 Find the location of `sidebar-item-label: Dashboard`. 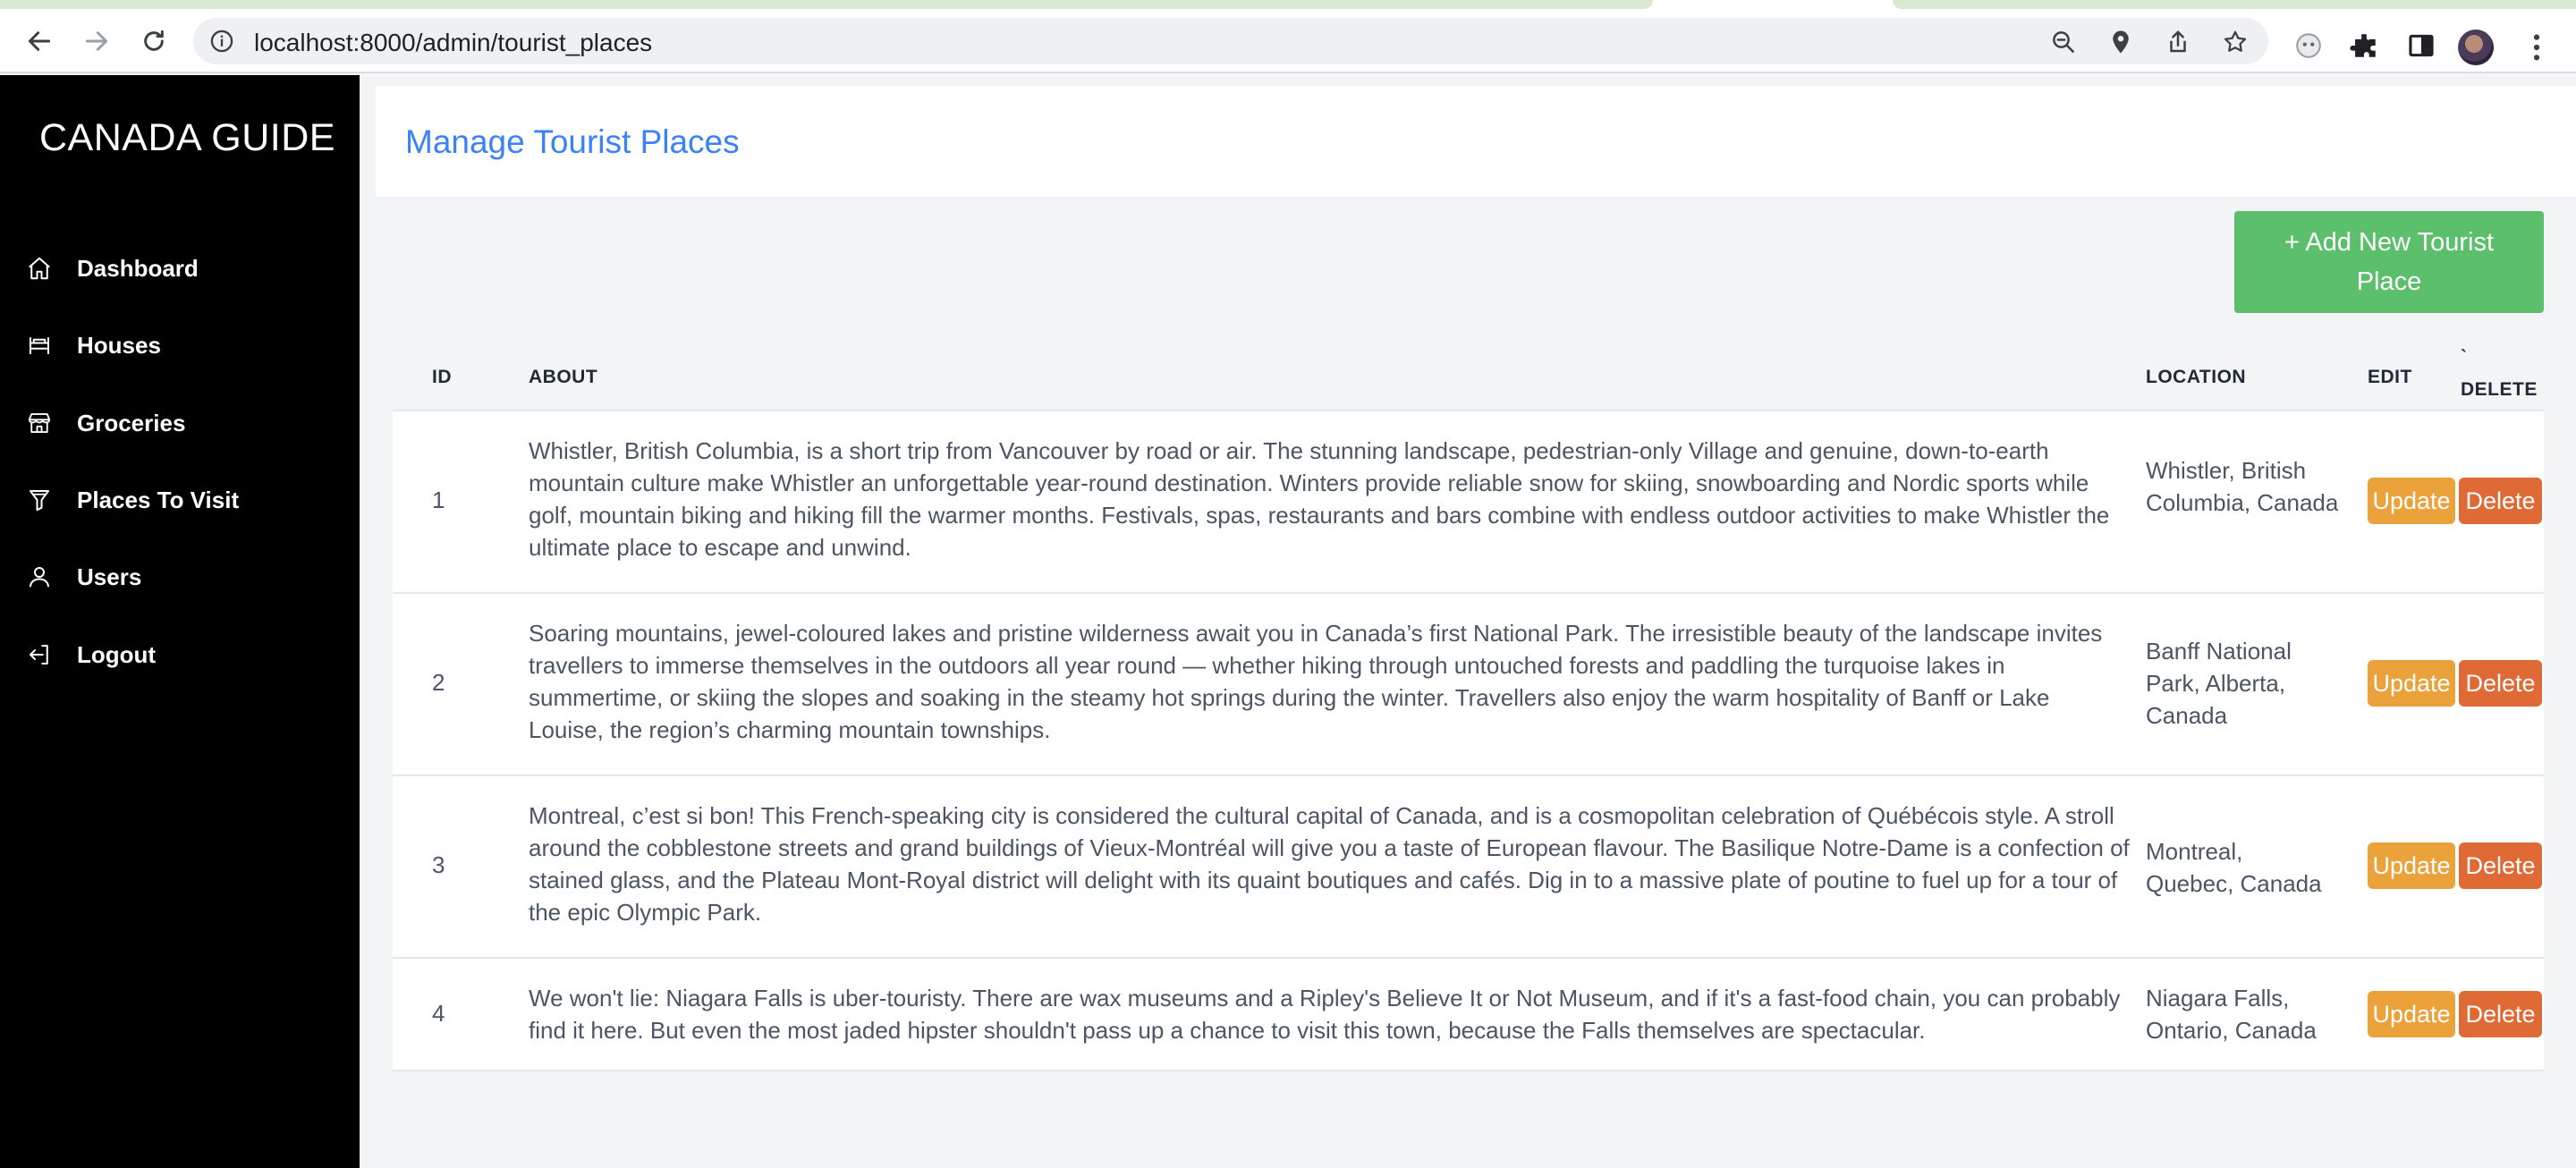

sidebar-item-label: Dashboard is located at coordinates (138, 268).